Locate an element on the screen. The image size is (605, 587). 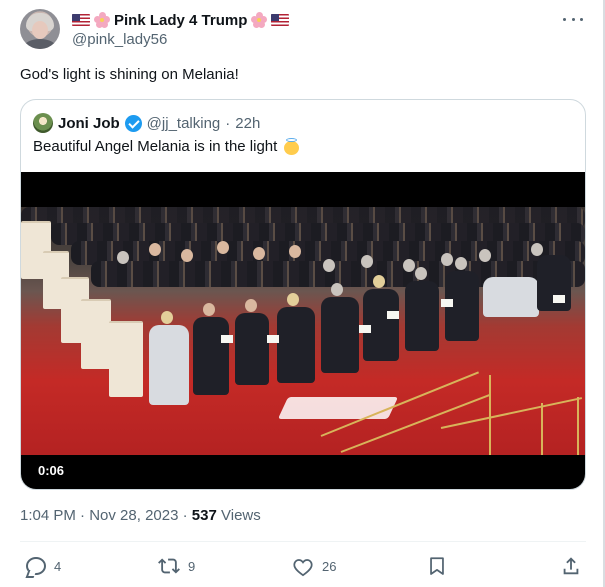
quoted-tweet-header: Joni Job @jj_talking · 22h is located at coordinates (146, 123).